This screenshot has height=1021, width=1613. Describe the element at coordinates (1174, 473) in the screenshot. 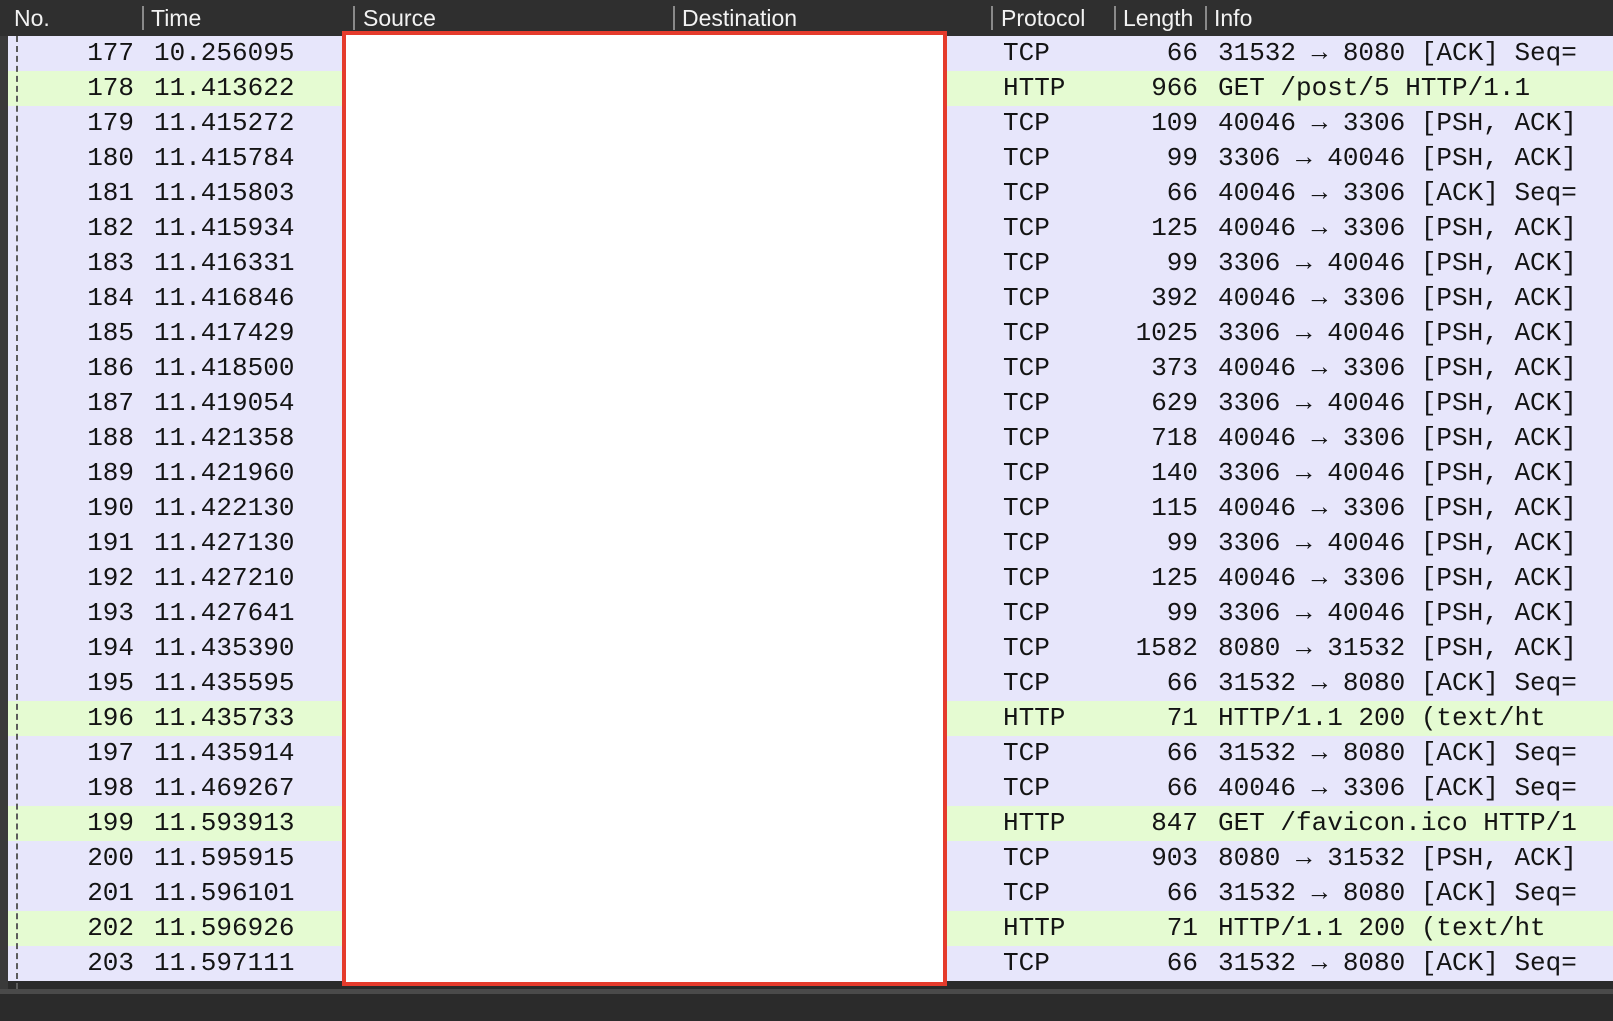

I see `packet-length: 140` at that location.